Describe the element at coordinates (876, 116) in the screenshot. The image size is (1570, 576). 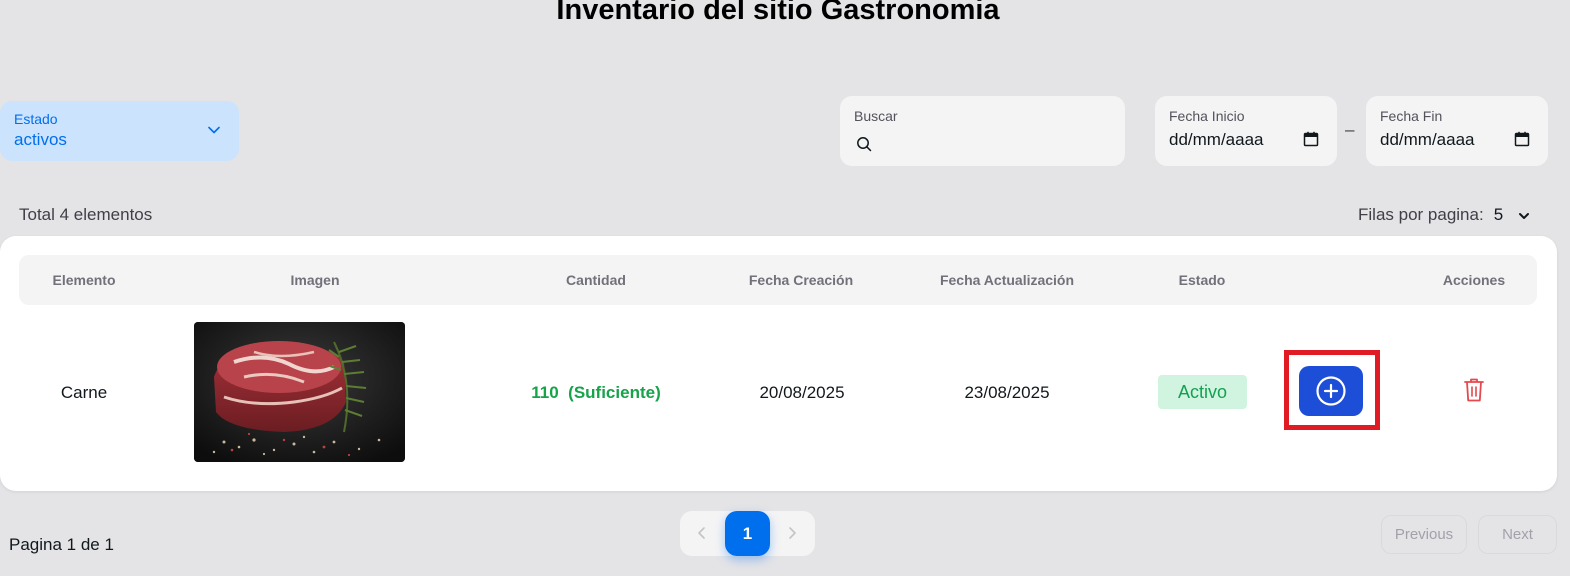
I see `search-label: Buscar` at that location.